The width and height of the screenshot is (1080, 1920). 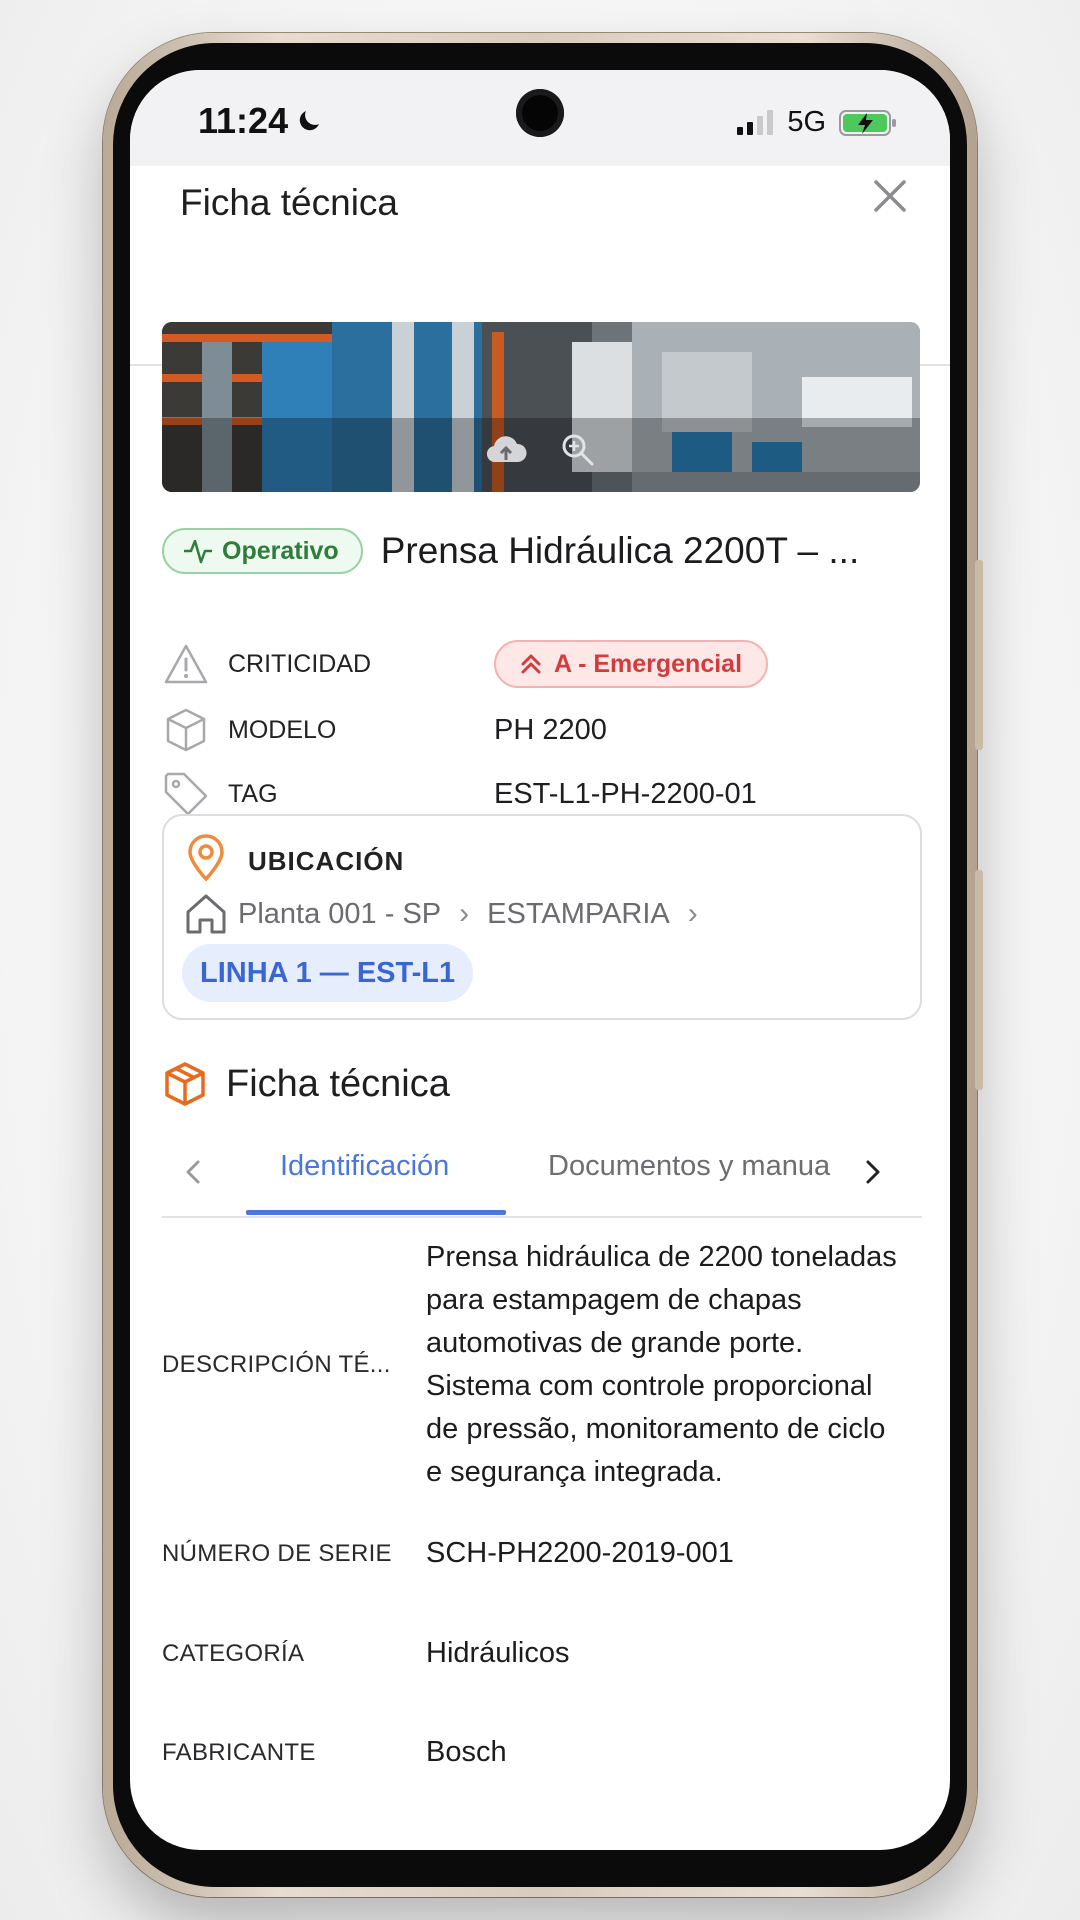 I want to click on time-text: 11:24, so click(x=243, y=120).